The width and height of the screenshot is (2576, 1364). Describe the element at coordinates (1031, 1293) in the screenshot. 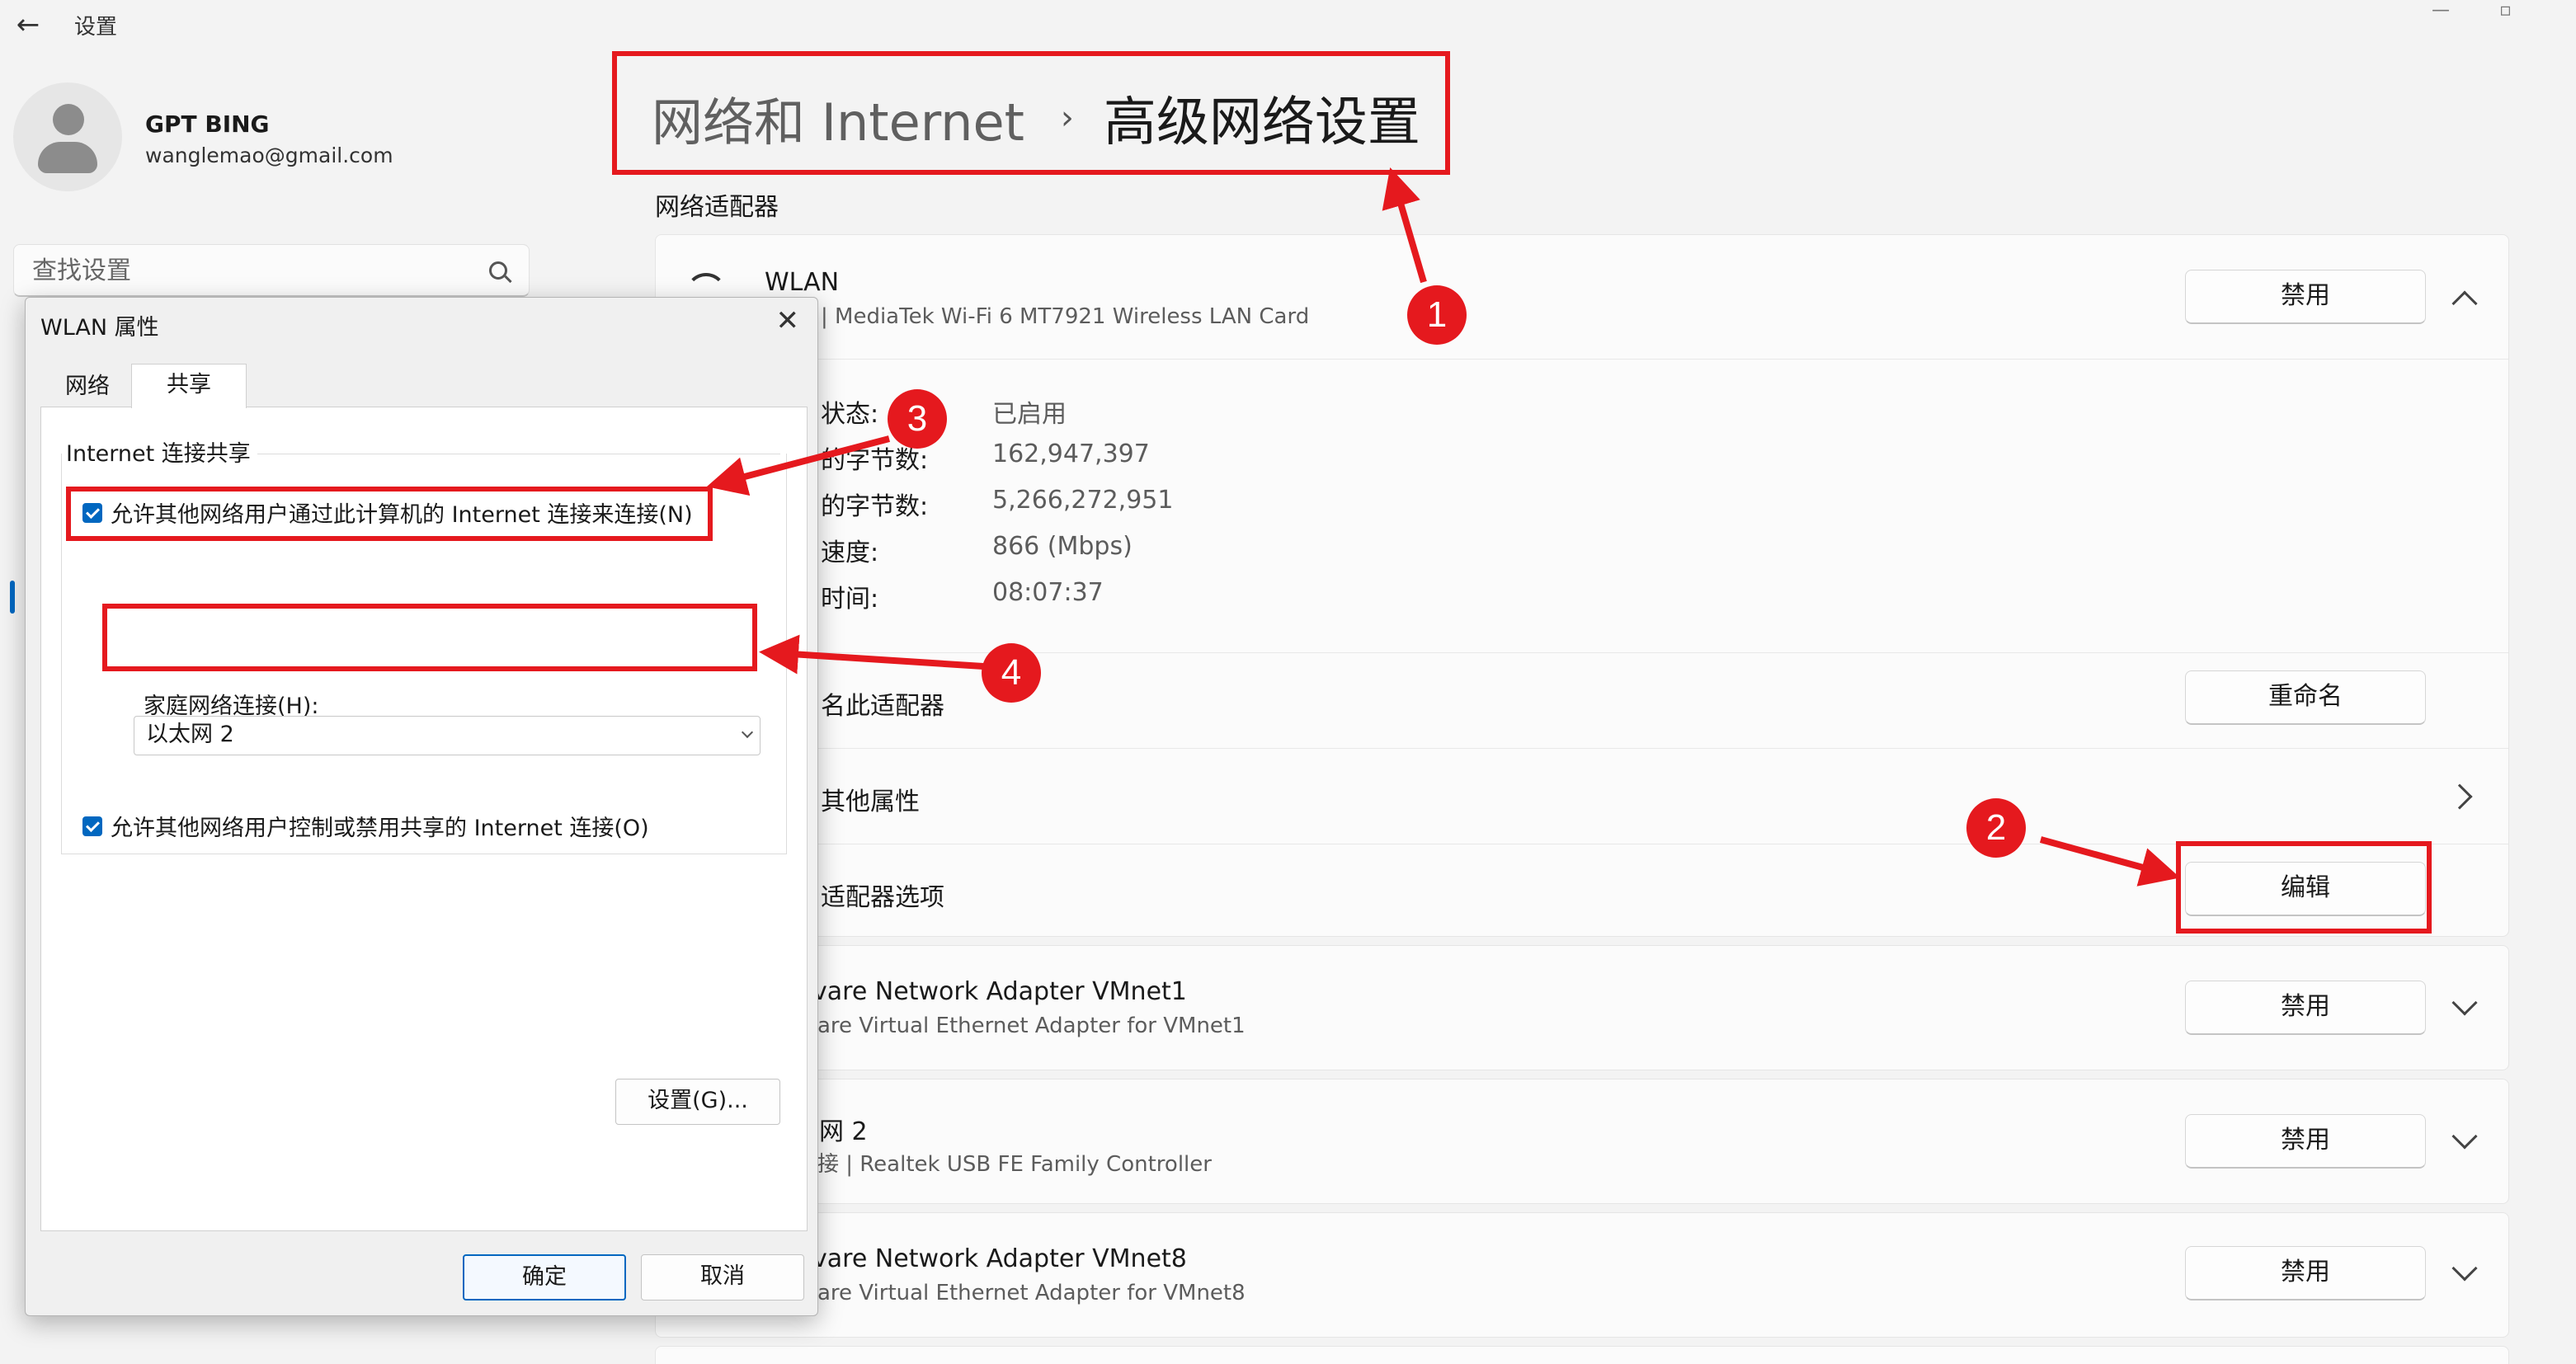

I see `adapter-description: are Virtual Ethernet Adapter for VMnet8` at that location.